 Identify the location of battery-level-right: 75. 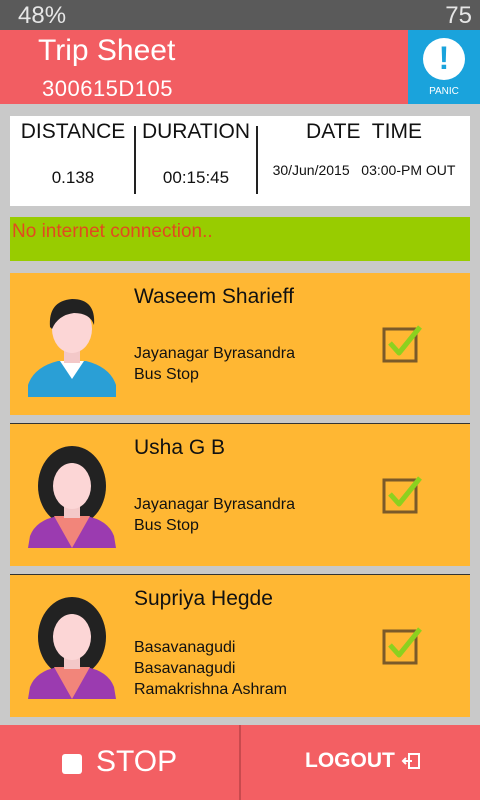
(458, 15).